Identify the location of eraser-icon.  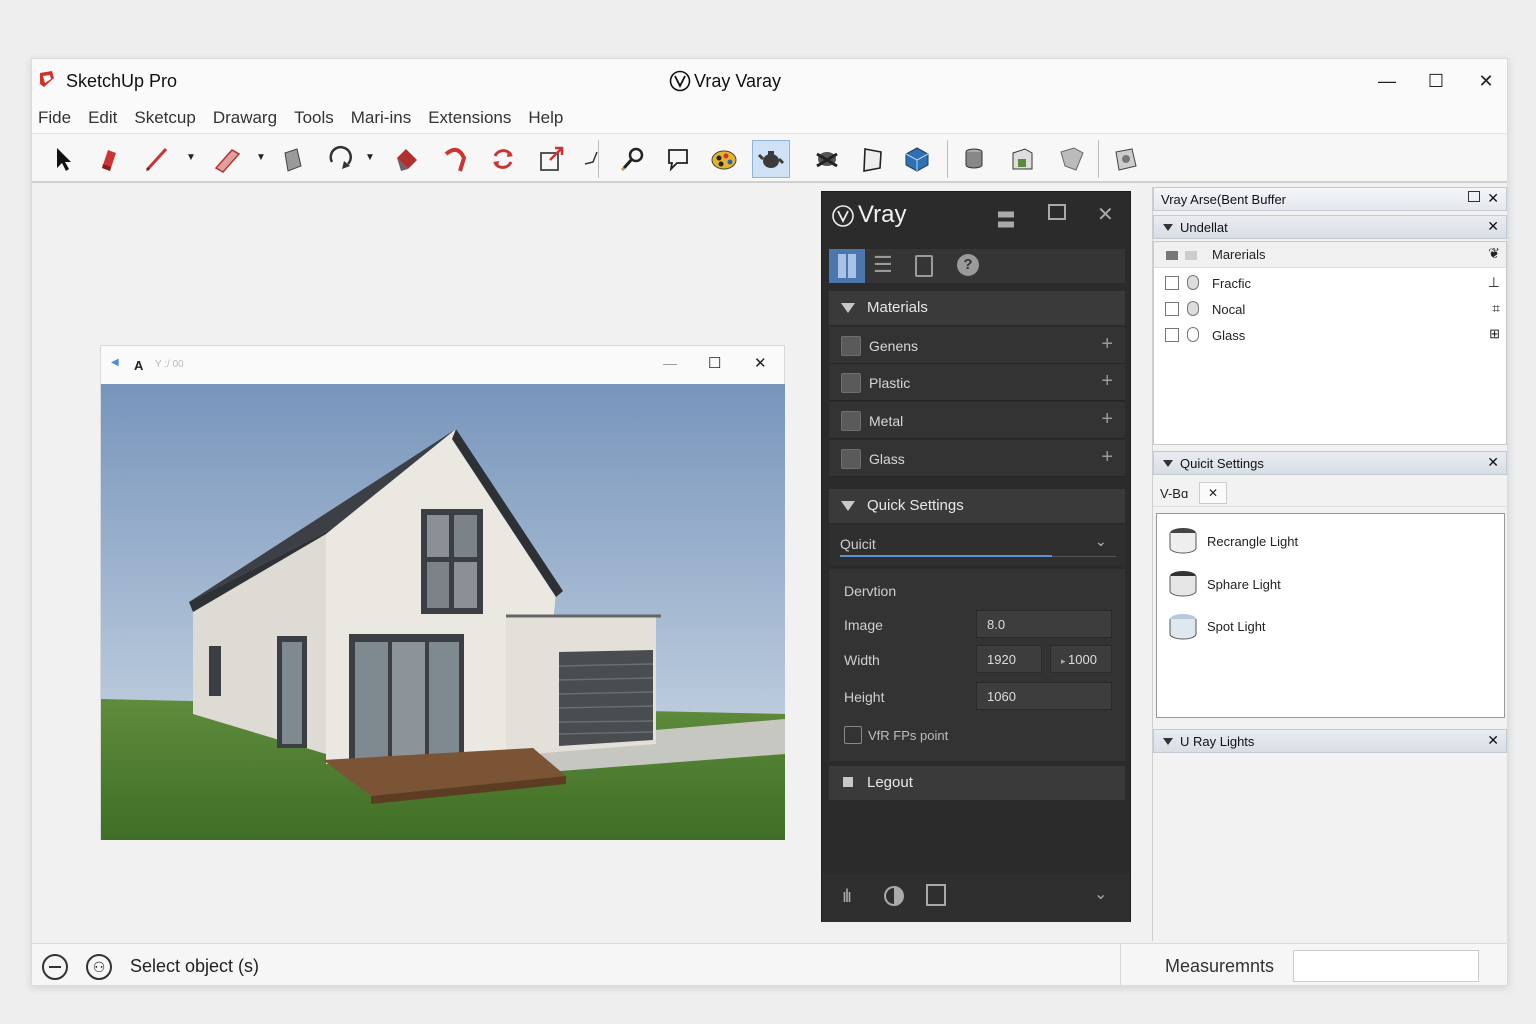
(109, 160).